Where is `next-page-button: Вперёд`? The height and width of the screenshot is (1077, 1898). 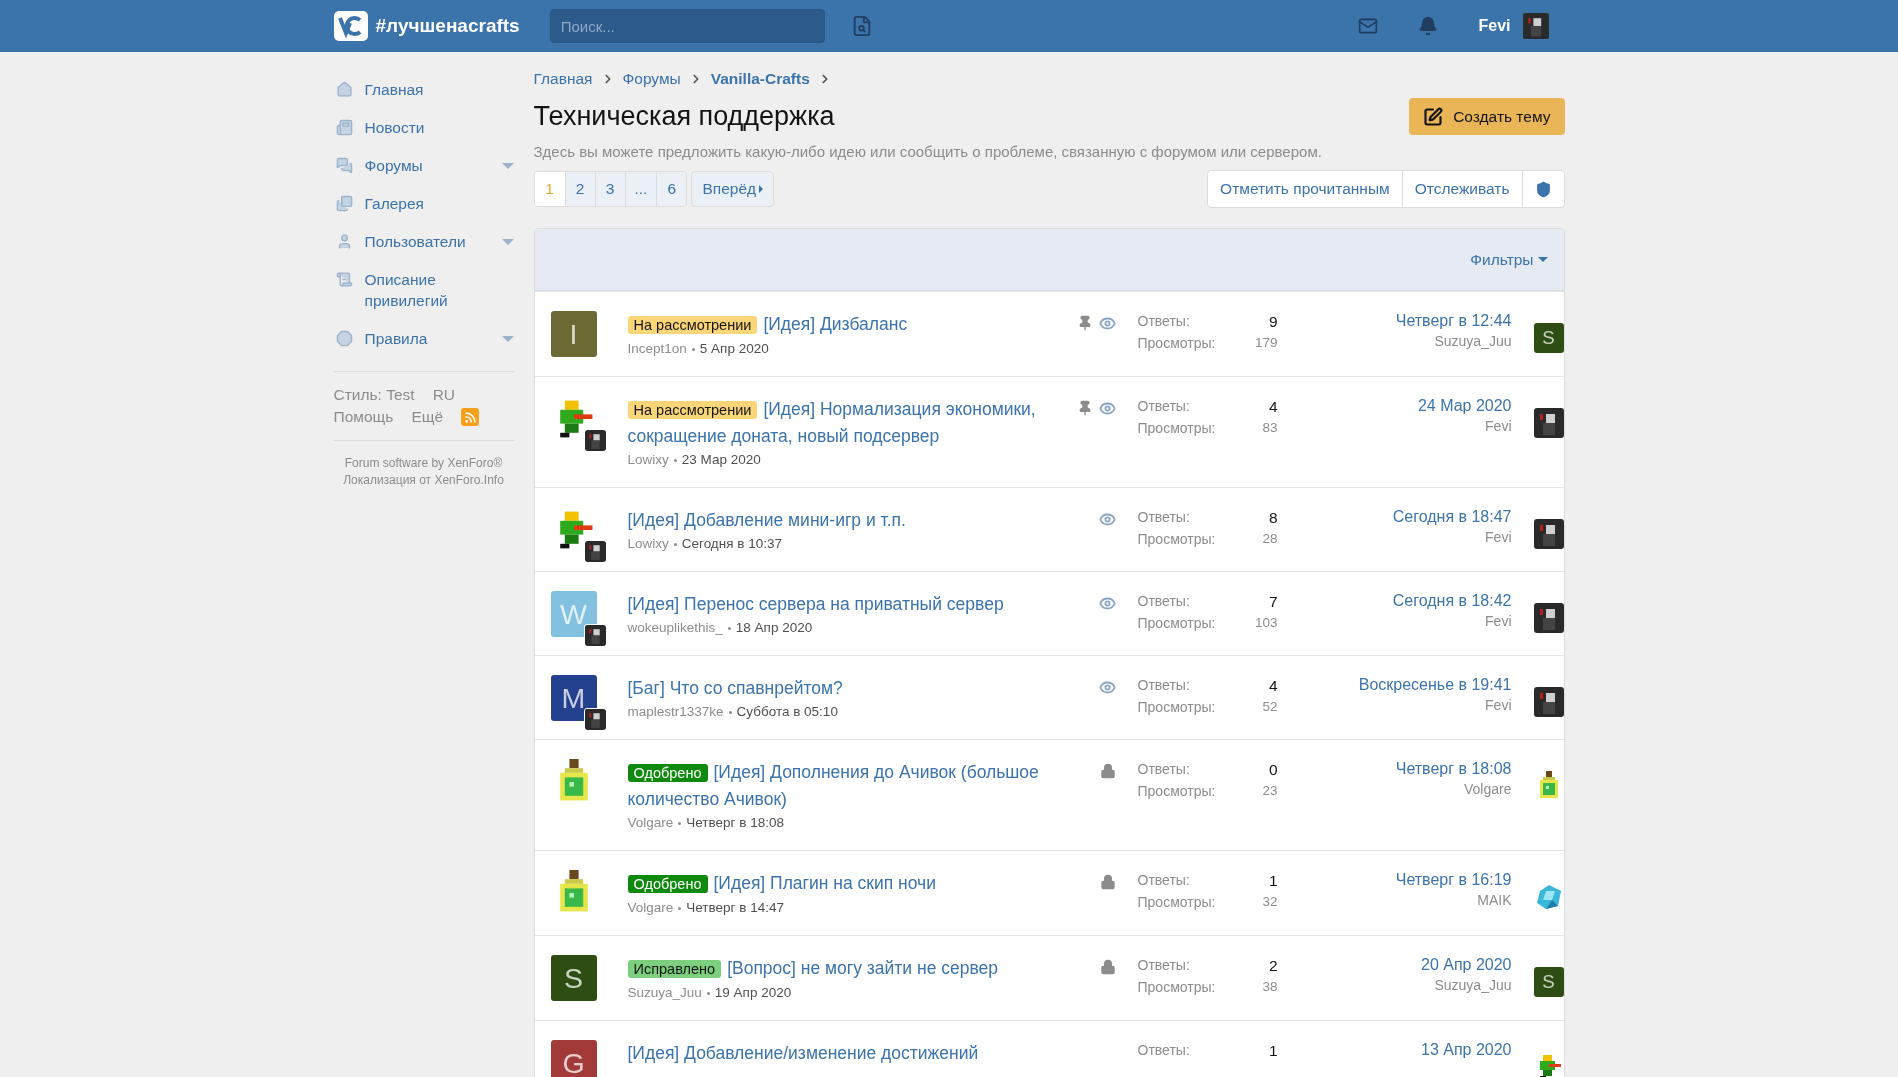
next-page-button: Вперёд is located at coordinates (733, 189).